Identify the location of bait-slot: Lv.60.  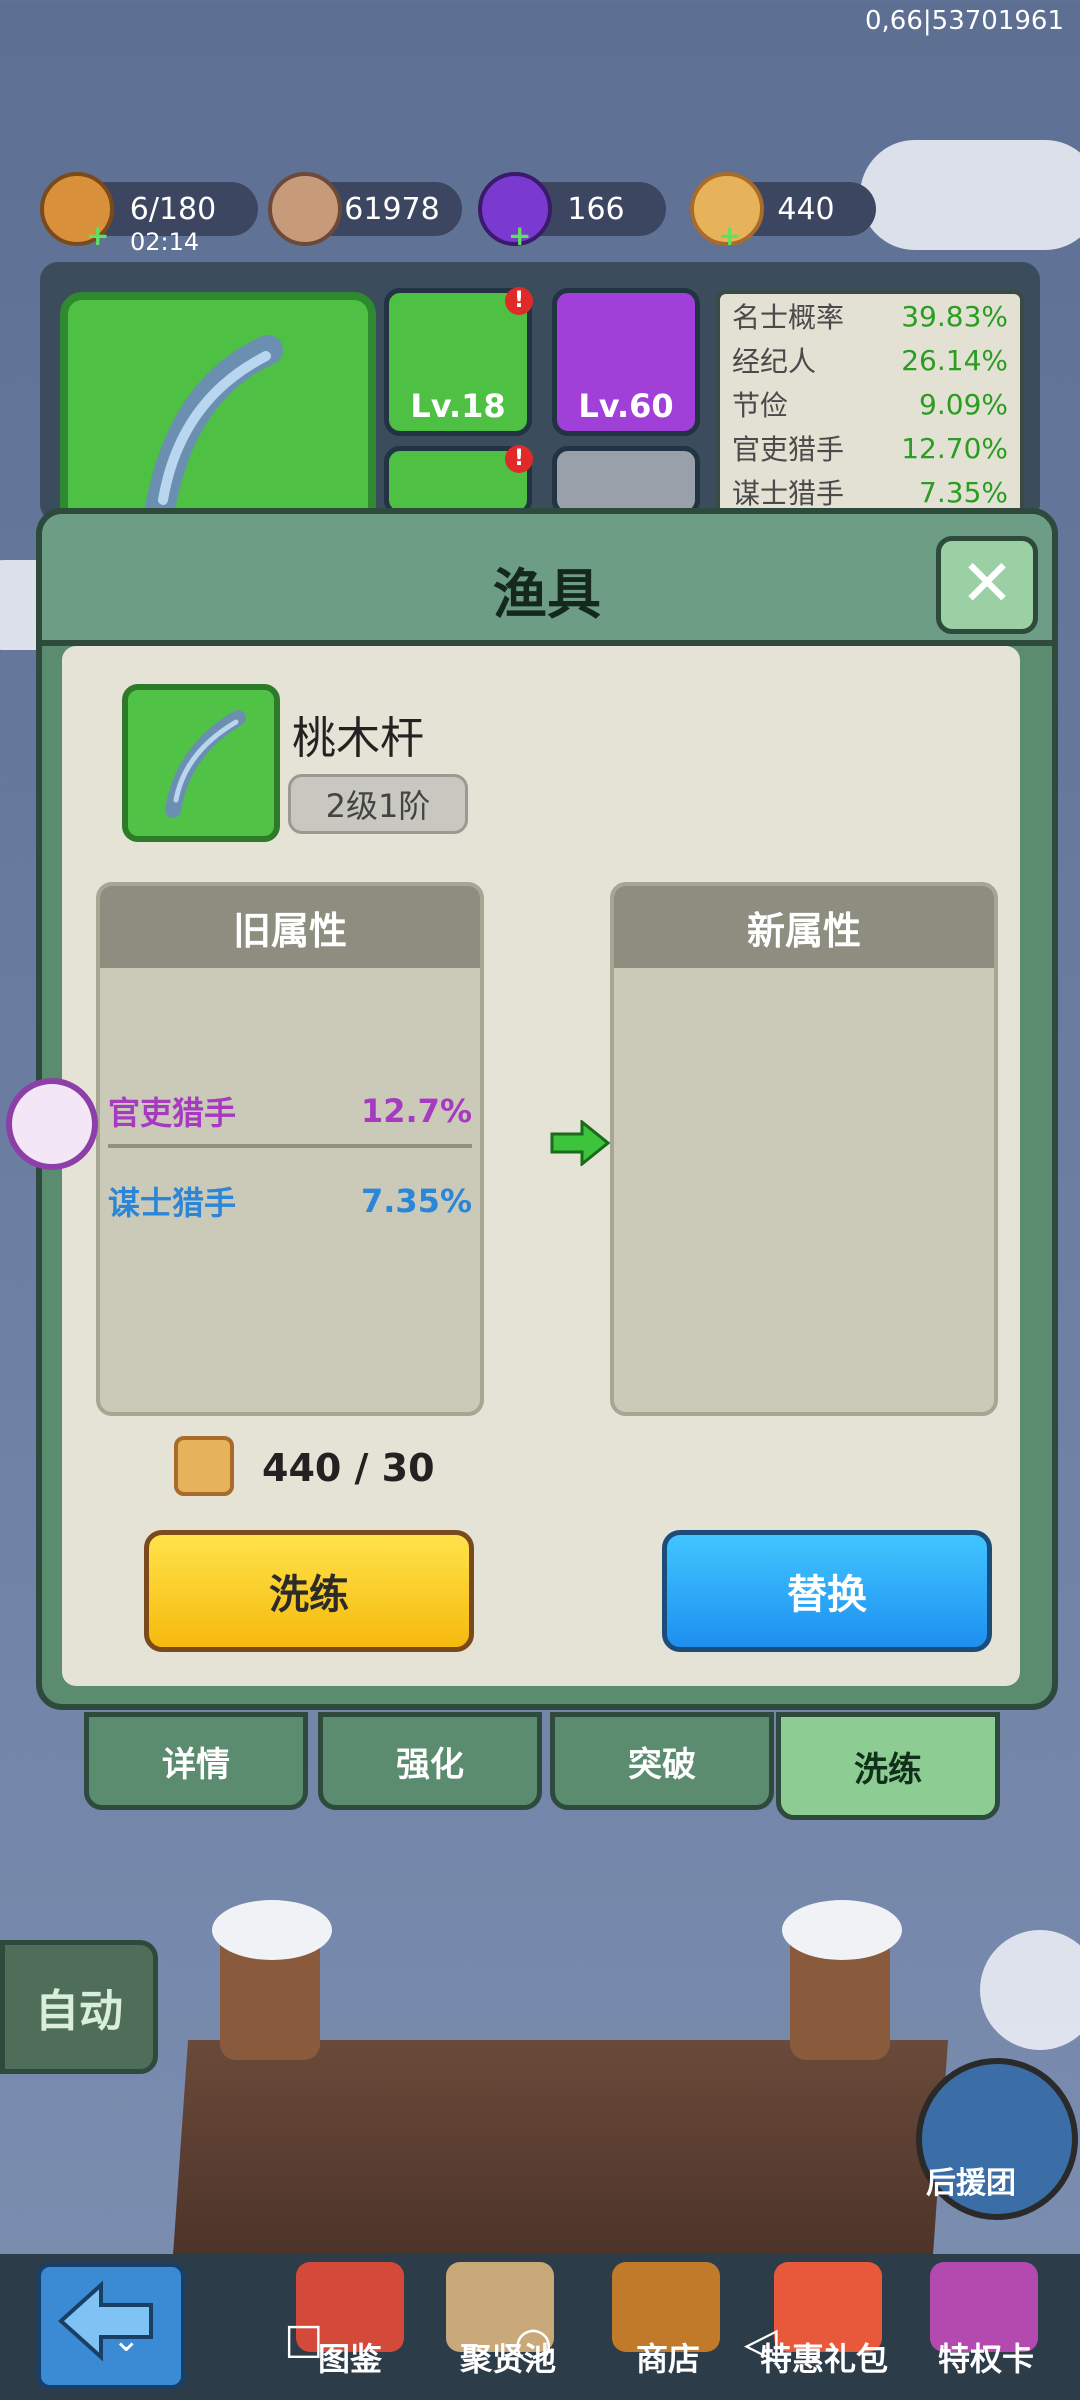
(626, 362).